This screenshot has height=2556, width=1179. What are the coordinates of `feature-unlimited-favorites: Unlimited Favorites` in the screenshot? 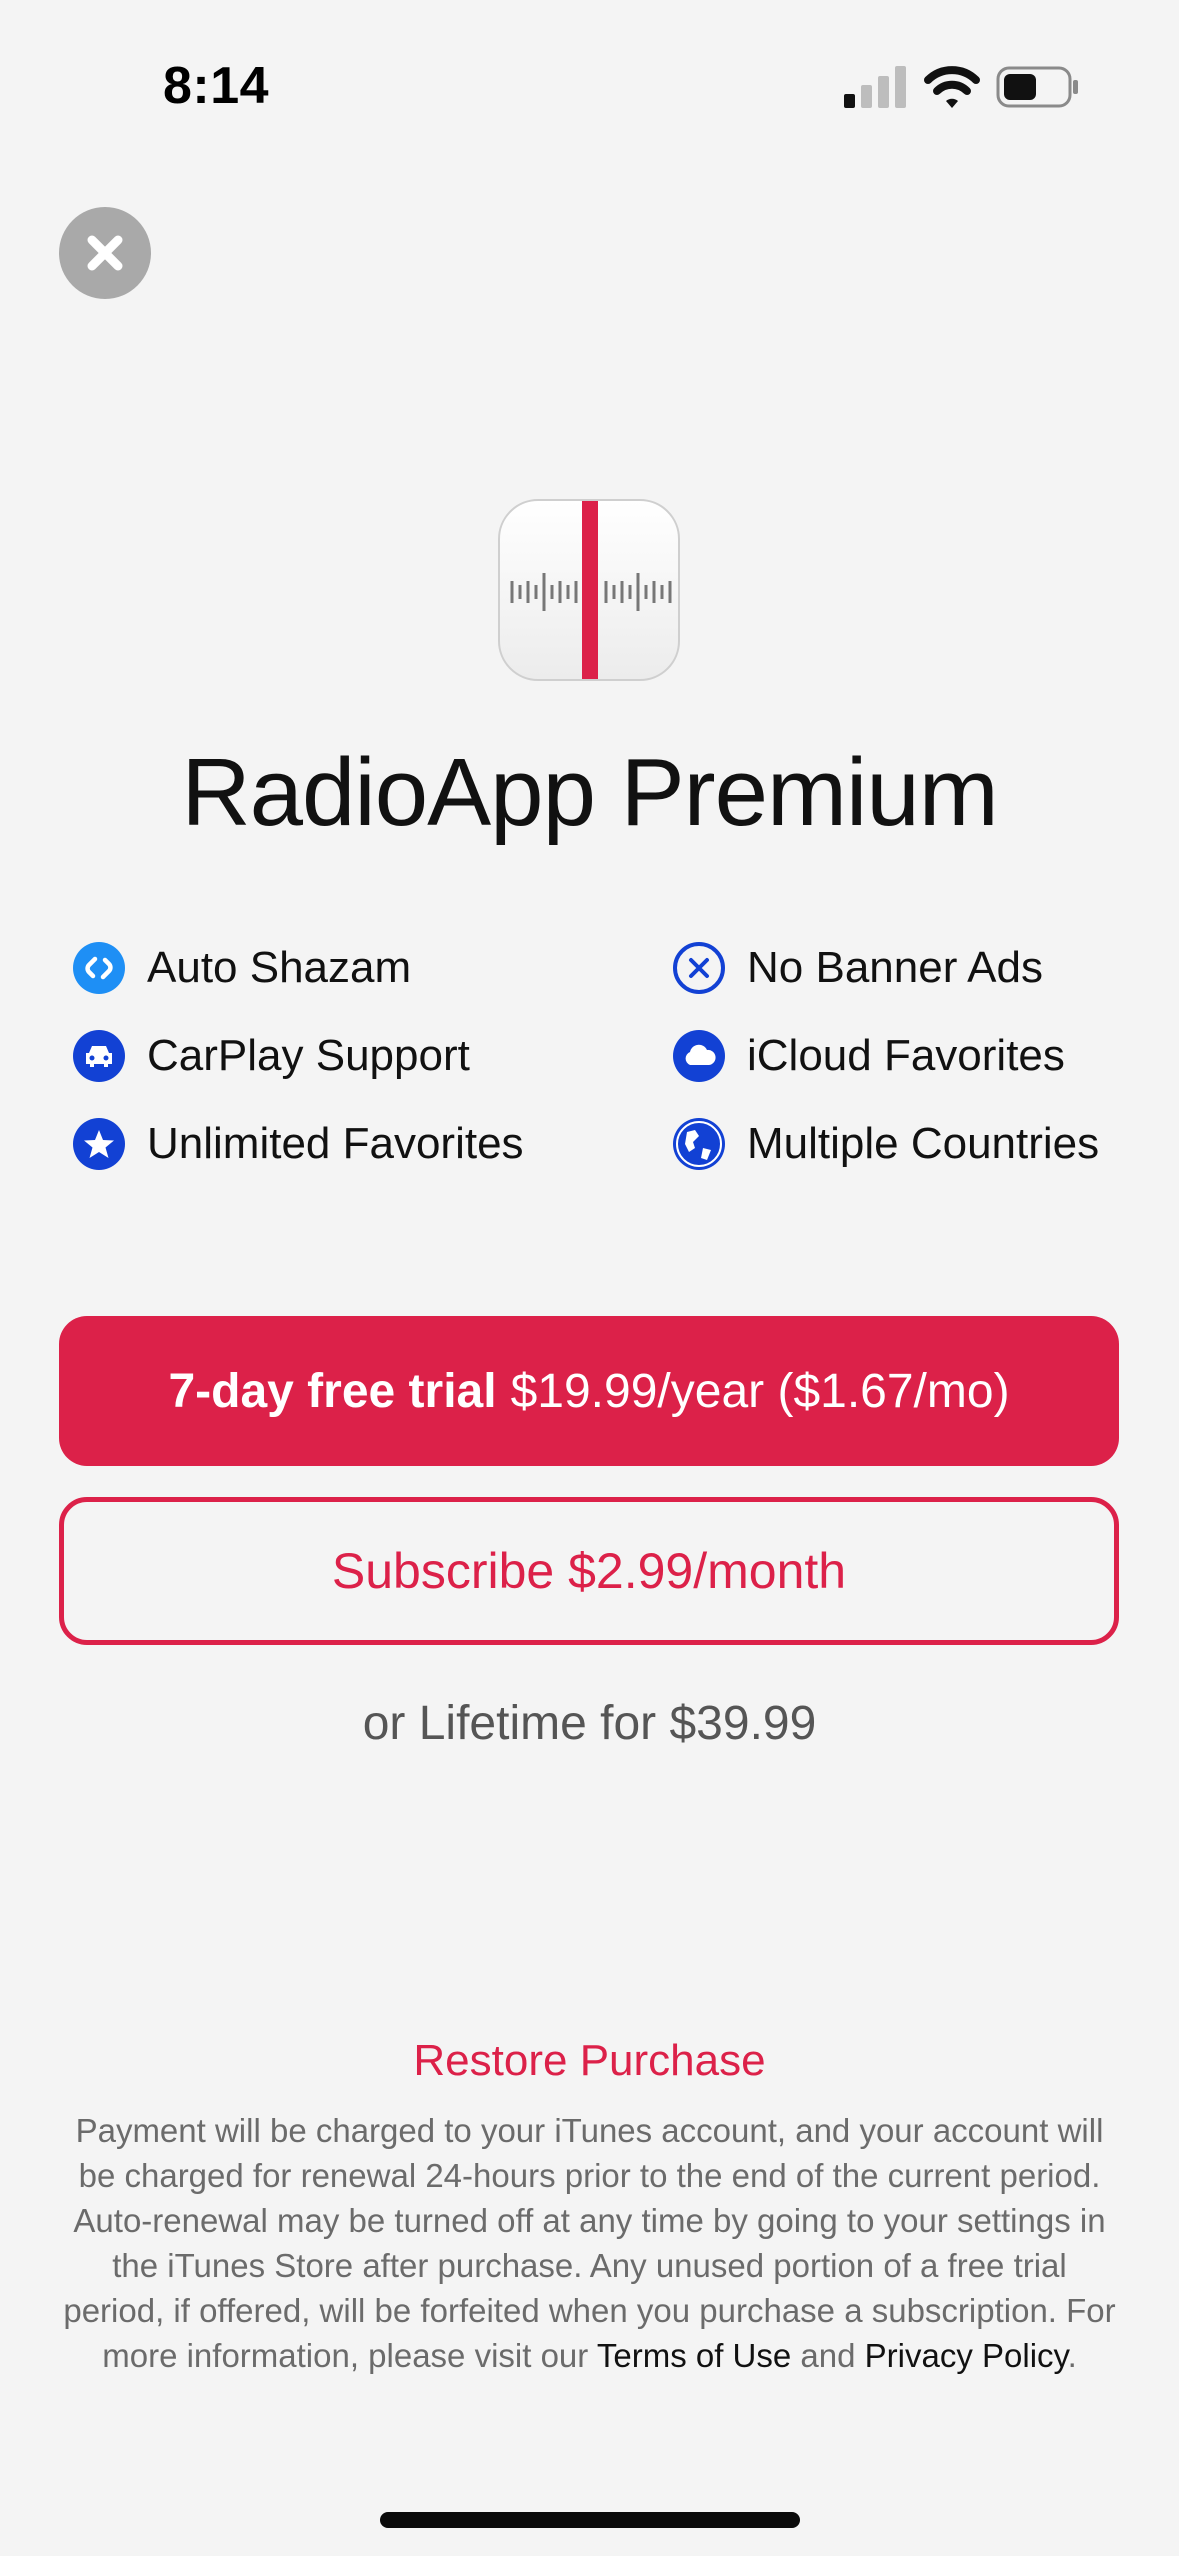 It's located at (298, 1144).